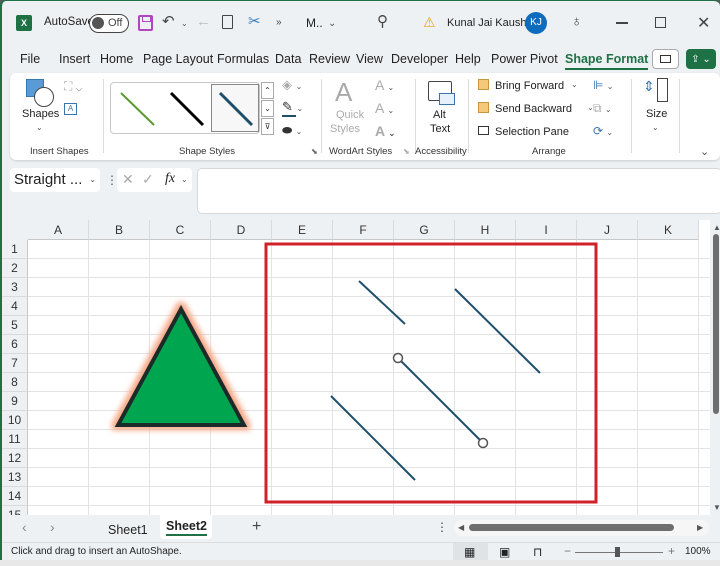  Describe the element at coordinates (243, 59) in the screenshot. I see `tab-formulas: Formulas` at that location.